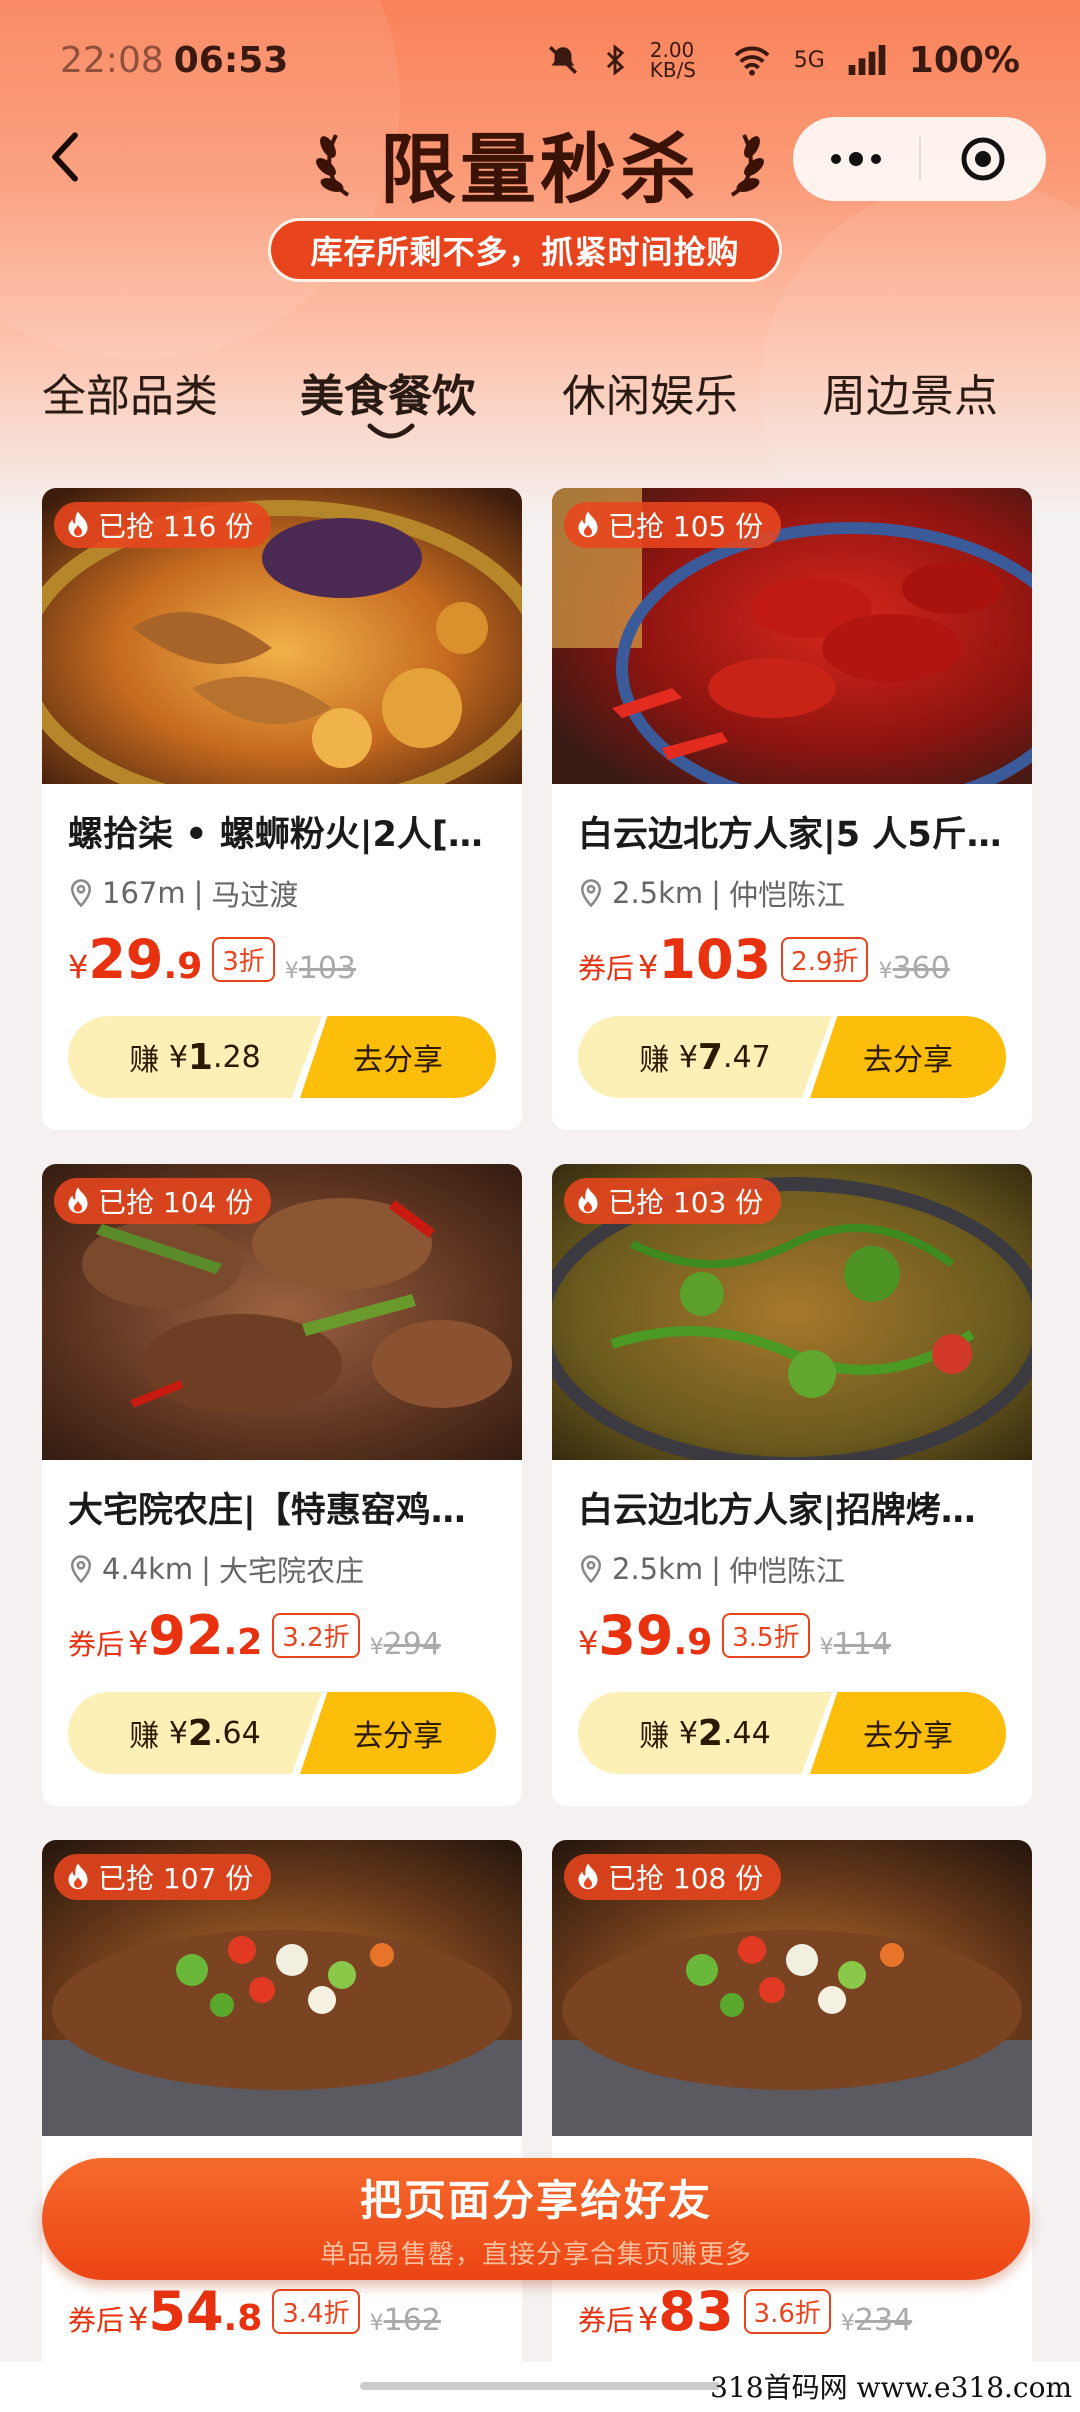 This screenshot has height=2412, width=1080. Describe the element at coordinates (536, 2219) in the screenshot. I see `share-page-button: 把页面分享给好友 单品易售罄，直接分享合集页赚更多` at that location.